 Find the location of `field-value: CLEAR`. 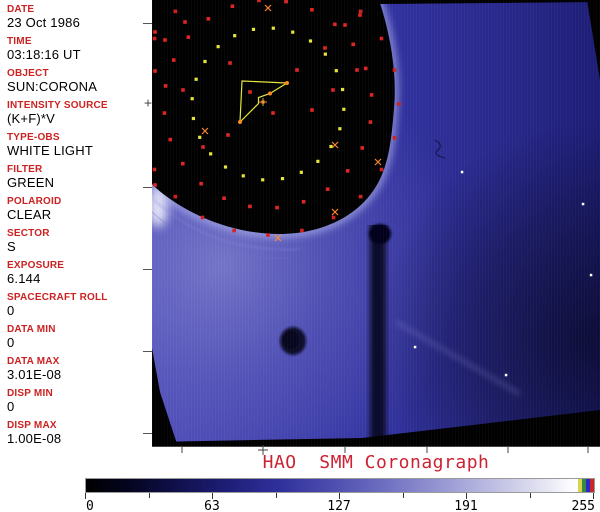

field-value: CLEAR is located at coordinates (29, 214).